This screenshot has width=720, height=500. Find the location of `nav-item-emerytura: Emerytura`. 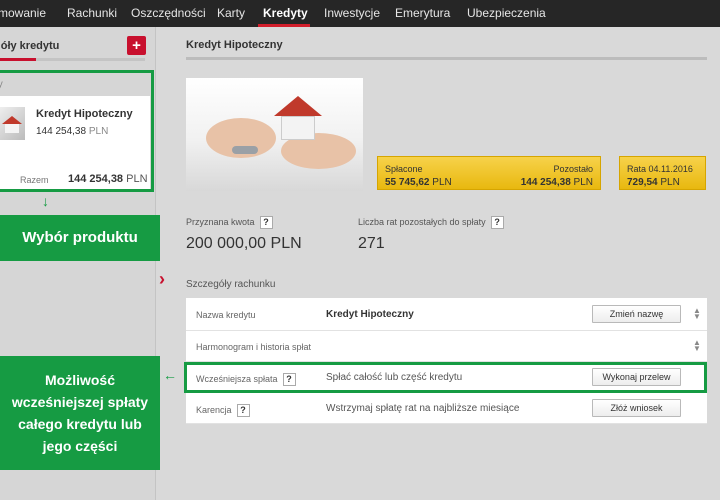

nav-item-emerytura: Emerytura is located at coordinates (422, 13).